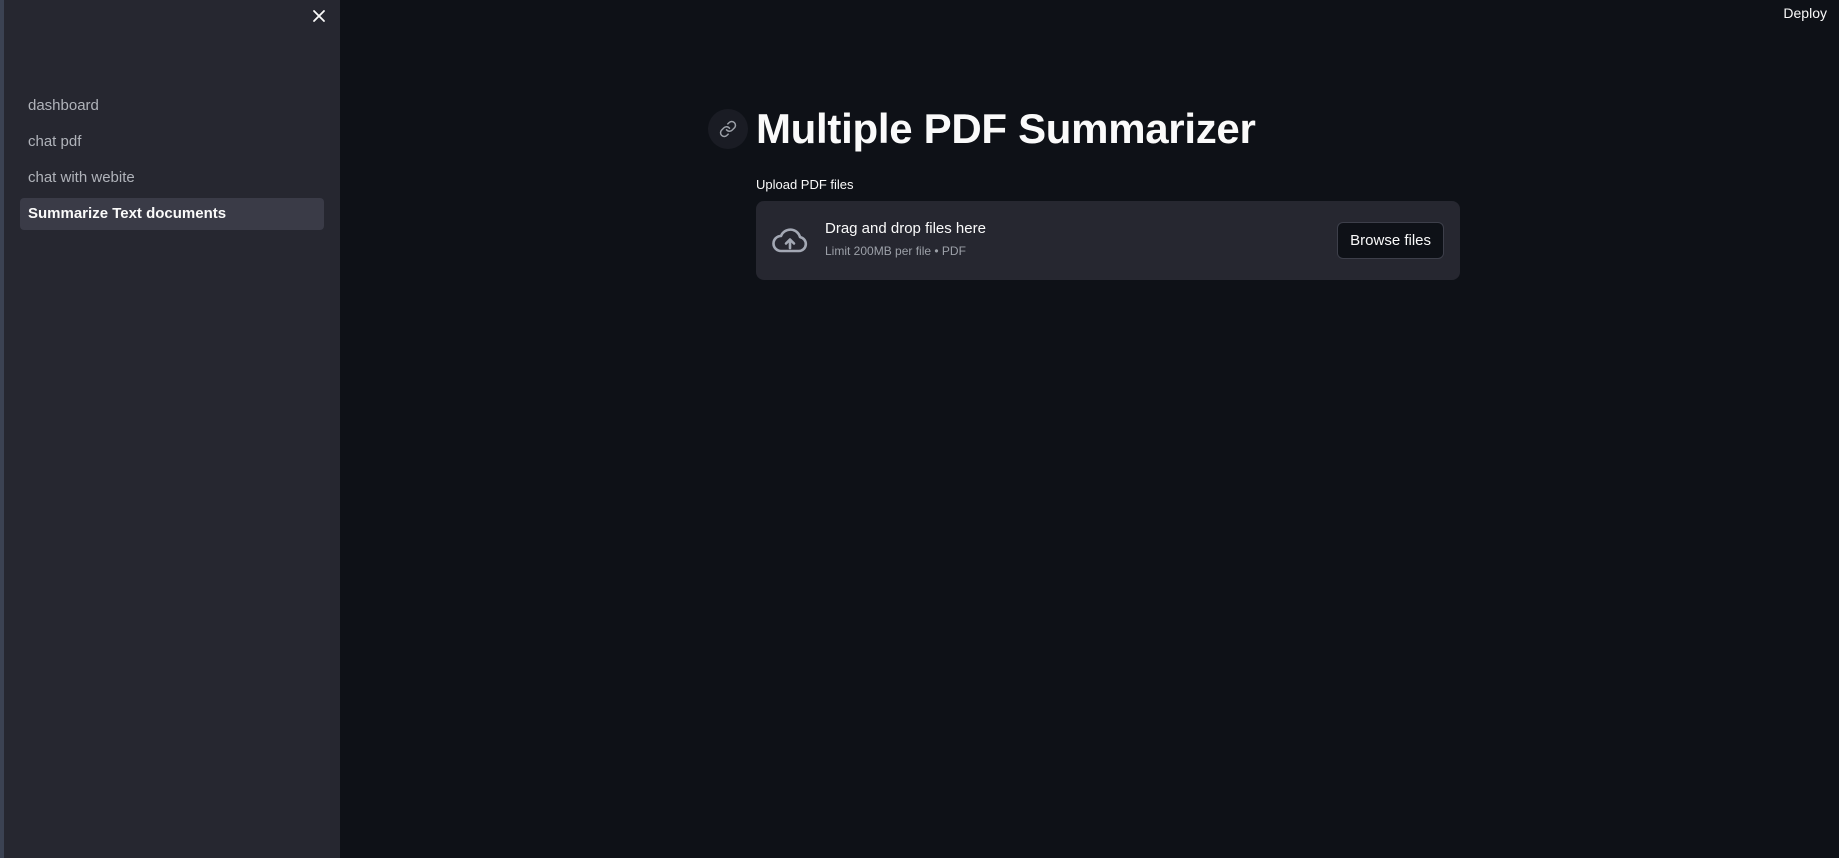 The width and height of the screenshot is (1839, 858). What do you see at coordinates (805, 184) in the screenshot?
I see `upload-label: Upload PDF files` at bounding box center [805, 184].